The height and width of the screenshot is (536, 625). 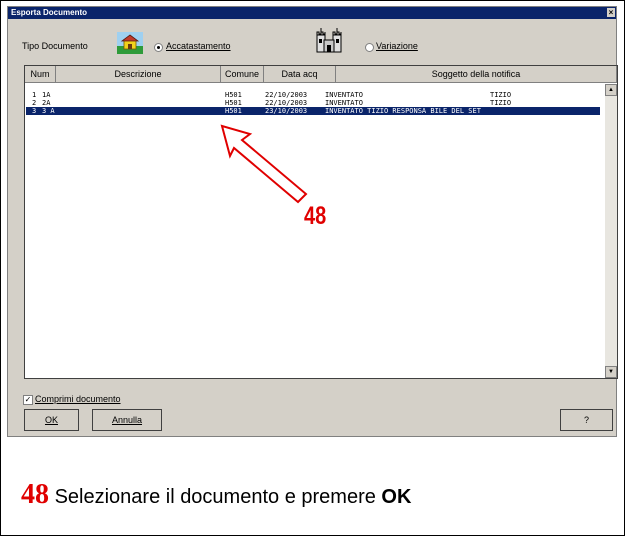 What do you see at coordinates (397, 46) in the screenshot?
I see `variazione-label: Variazione` at bounding box center [397, 46].